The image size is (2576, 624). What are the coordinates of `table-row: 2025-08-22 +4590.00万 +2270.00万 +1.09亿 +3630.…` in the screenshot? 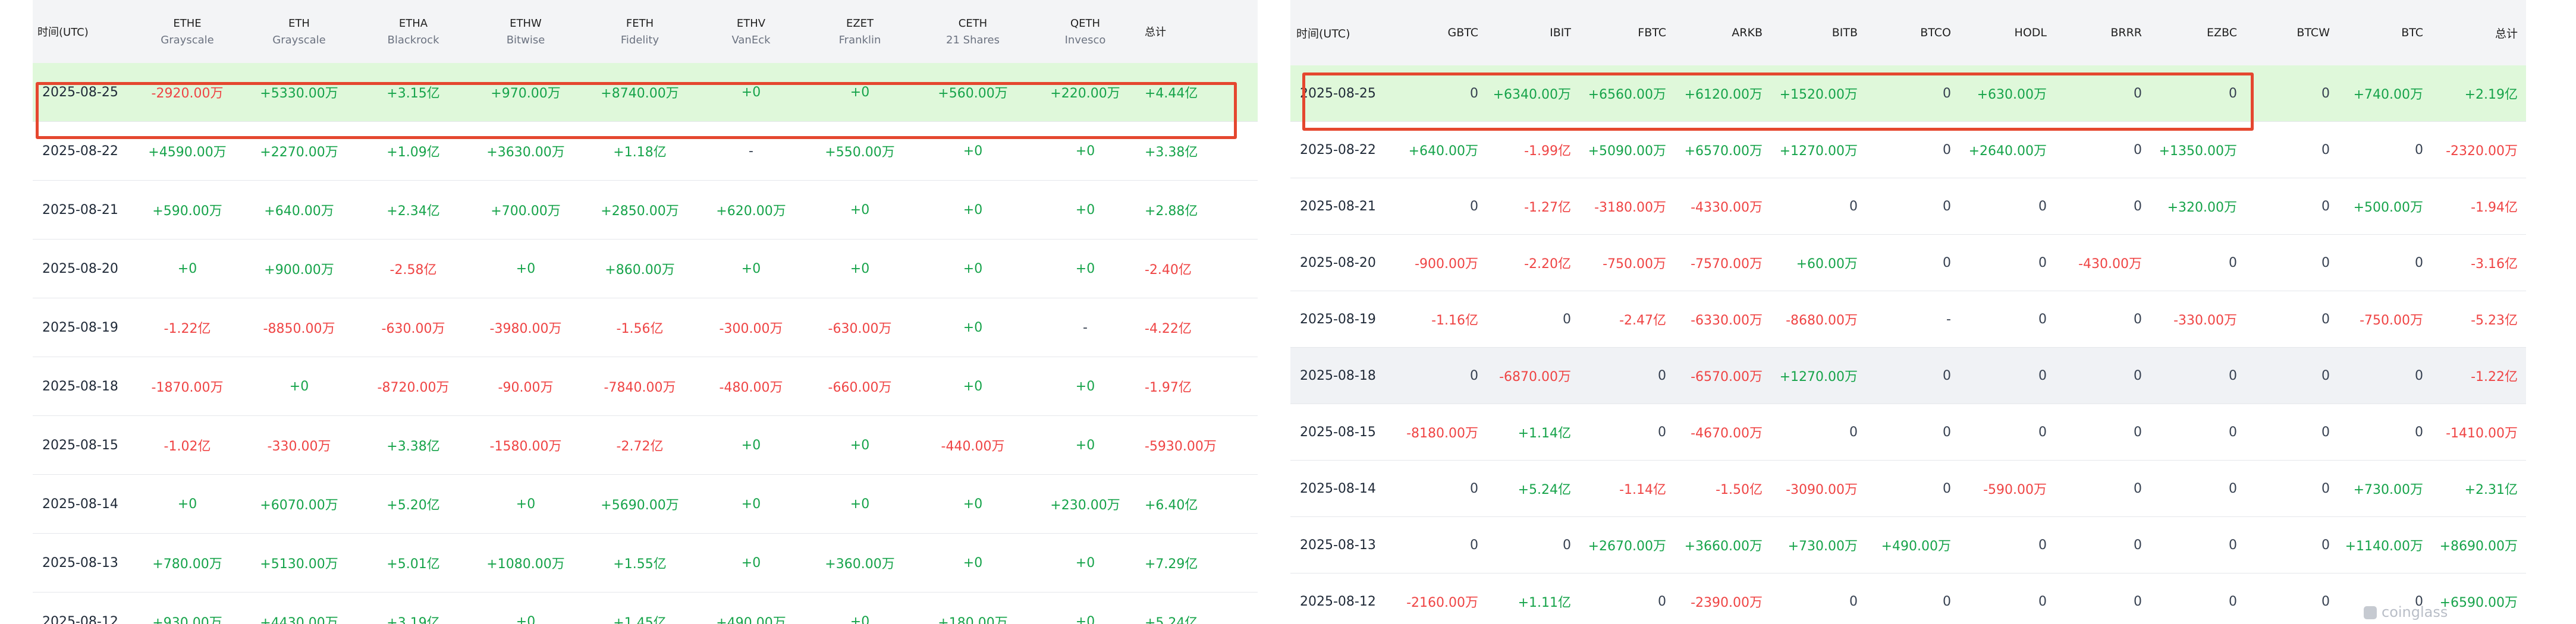 It's located at (645, 151).